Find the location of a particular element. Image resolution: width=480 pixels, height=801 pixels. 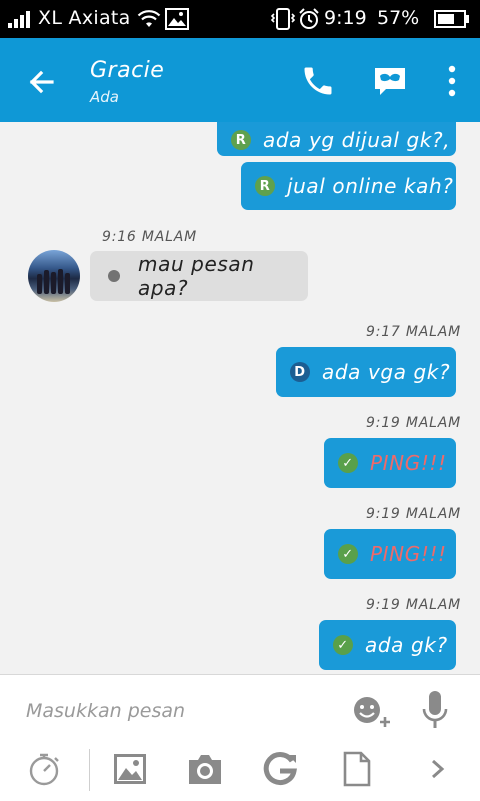

back-arrow-icon is located at coordinates (42, 82).